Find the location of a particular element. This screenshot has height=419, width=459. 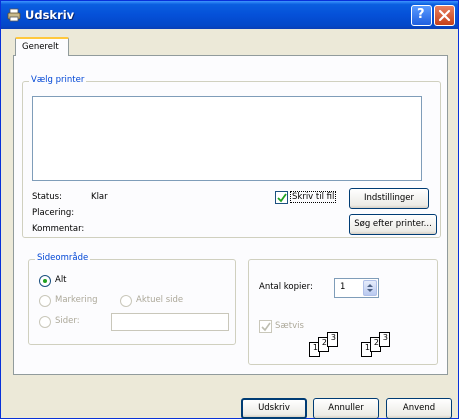

print-to-file-label: Skriv til fil is located at coordinates (313, 197).